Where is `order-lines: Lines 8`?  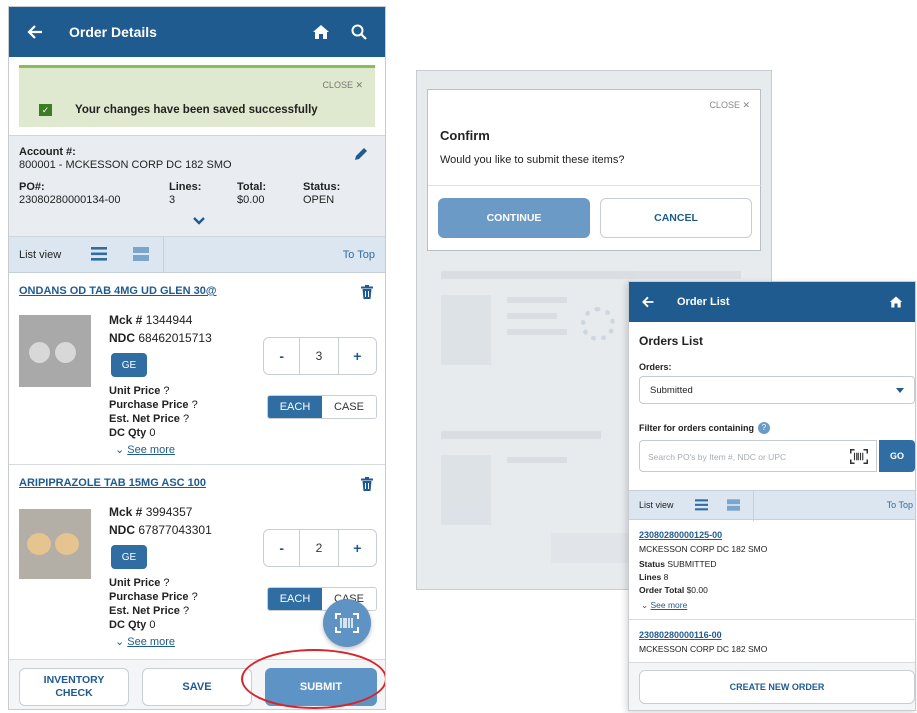
order-lines: Lines 8 is located at coordinates (654, 577).